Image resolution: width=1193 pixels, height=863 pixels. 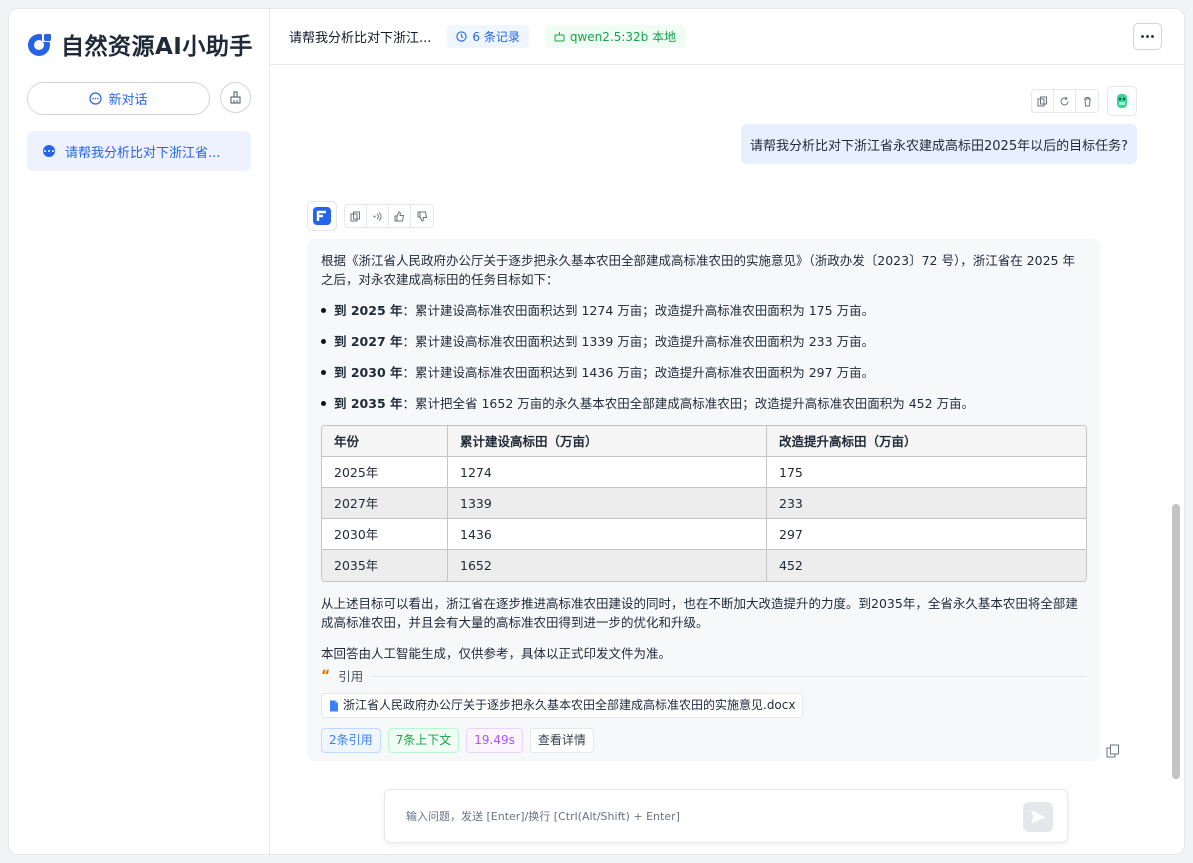 I want to click on table-cell: 1274, so click(x=607, y=472).